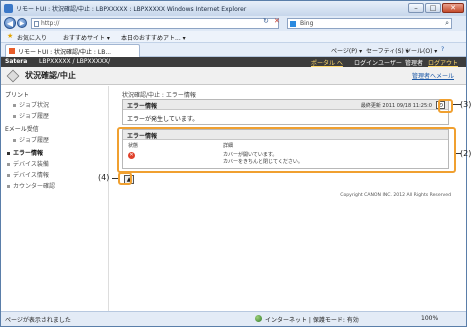  What do you see at coordinates (28, 163) in the screenshot?
I see `sidebar-item-device-equipment: デバイス装備` at bounding box center [28, 163].